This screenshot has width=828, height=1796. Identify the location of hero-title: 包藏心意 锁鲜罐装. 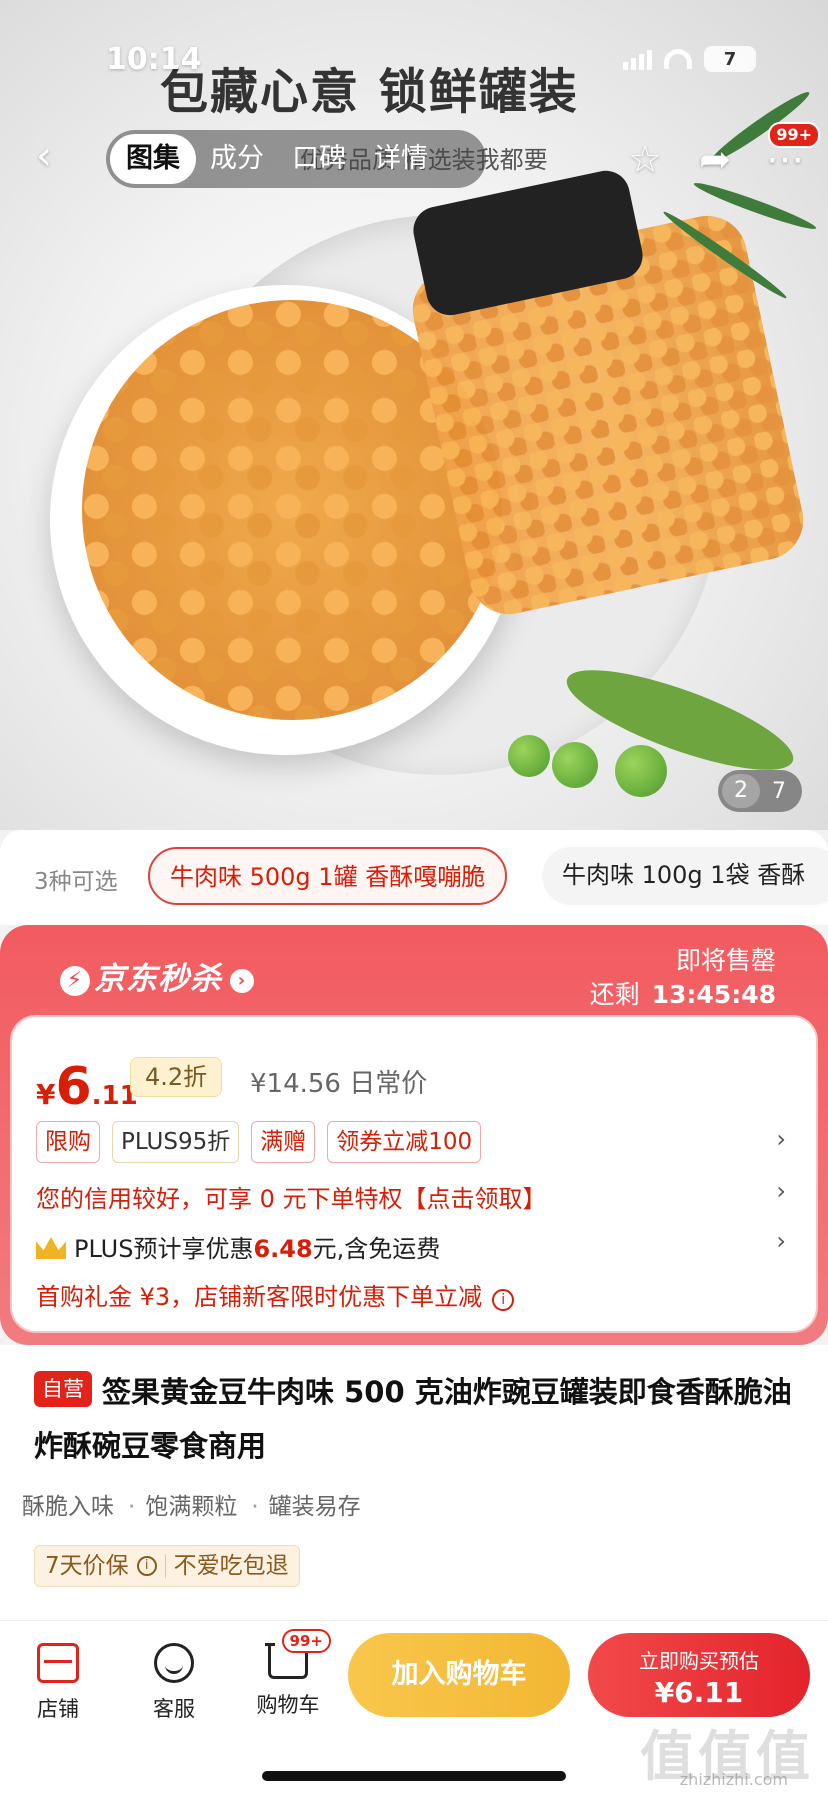
(369, 92).